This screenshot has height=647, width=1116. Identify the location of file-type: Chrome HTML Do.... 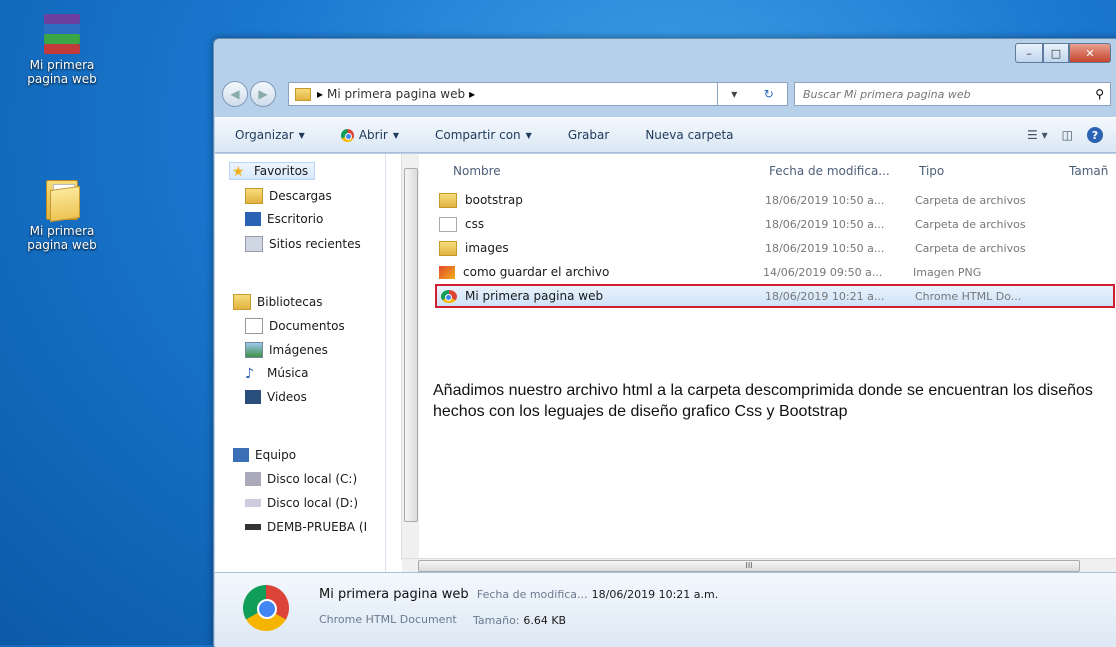
(968, 296).